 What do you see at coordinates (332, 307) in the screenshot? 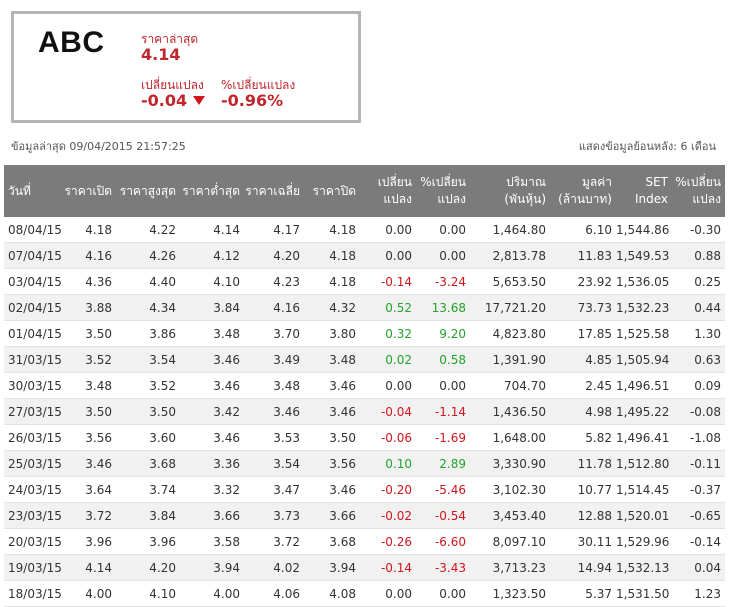
I see `cell-close: 4.32` at bounding box center [332, 307].